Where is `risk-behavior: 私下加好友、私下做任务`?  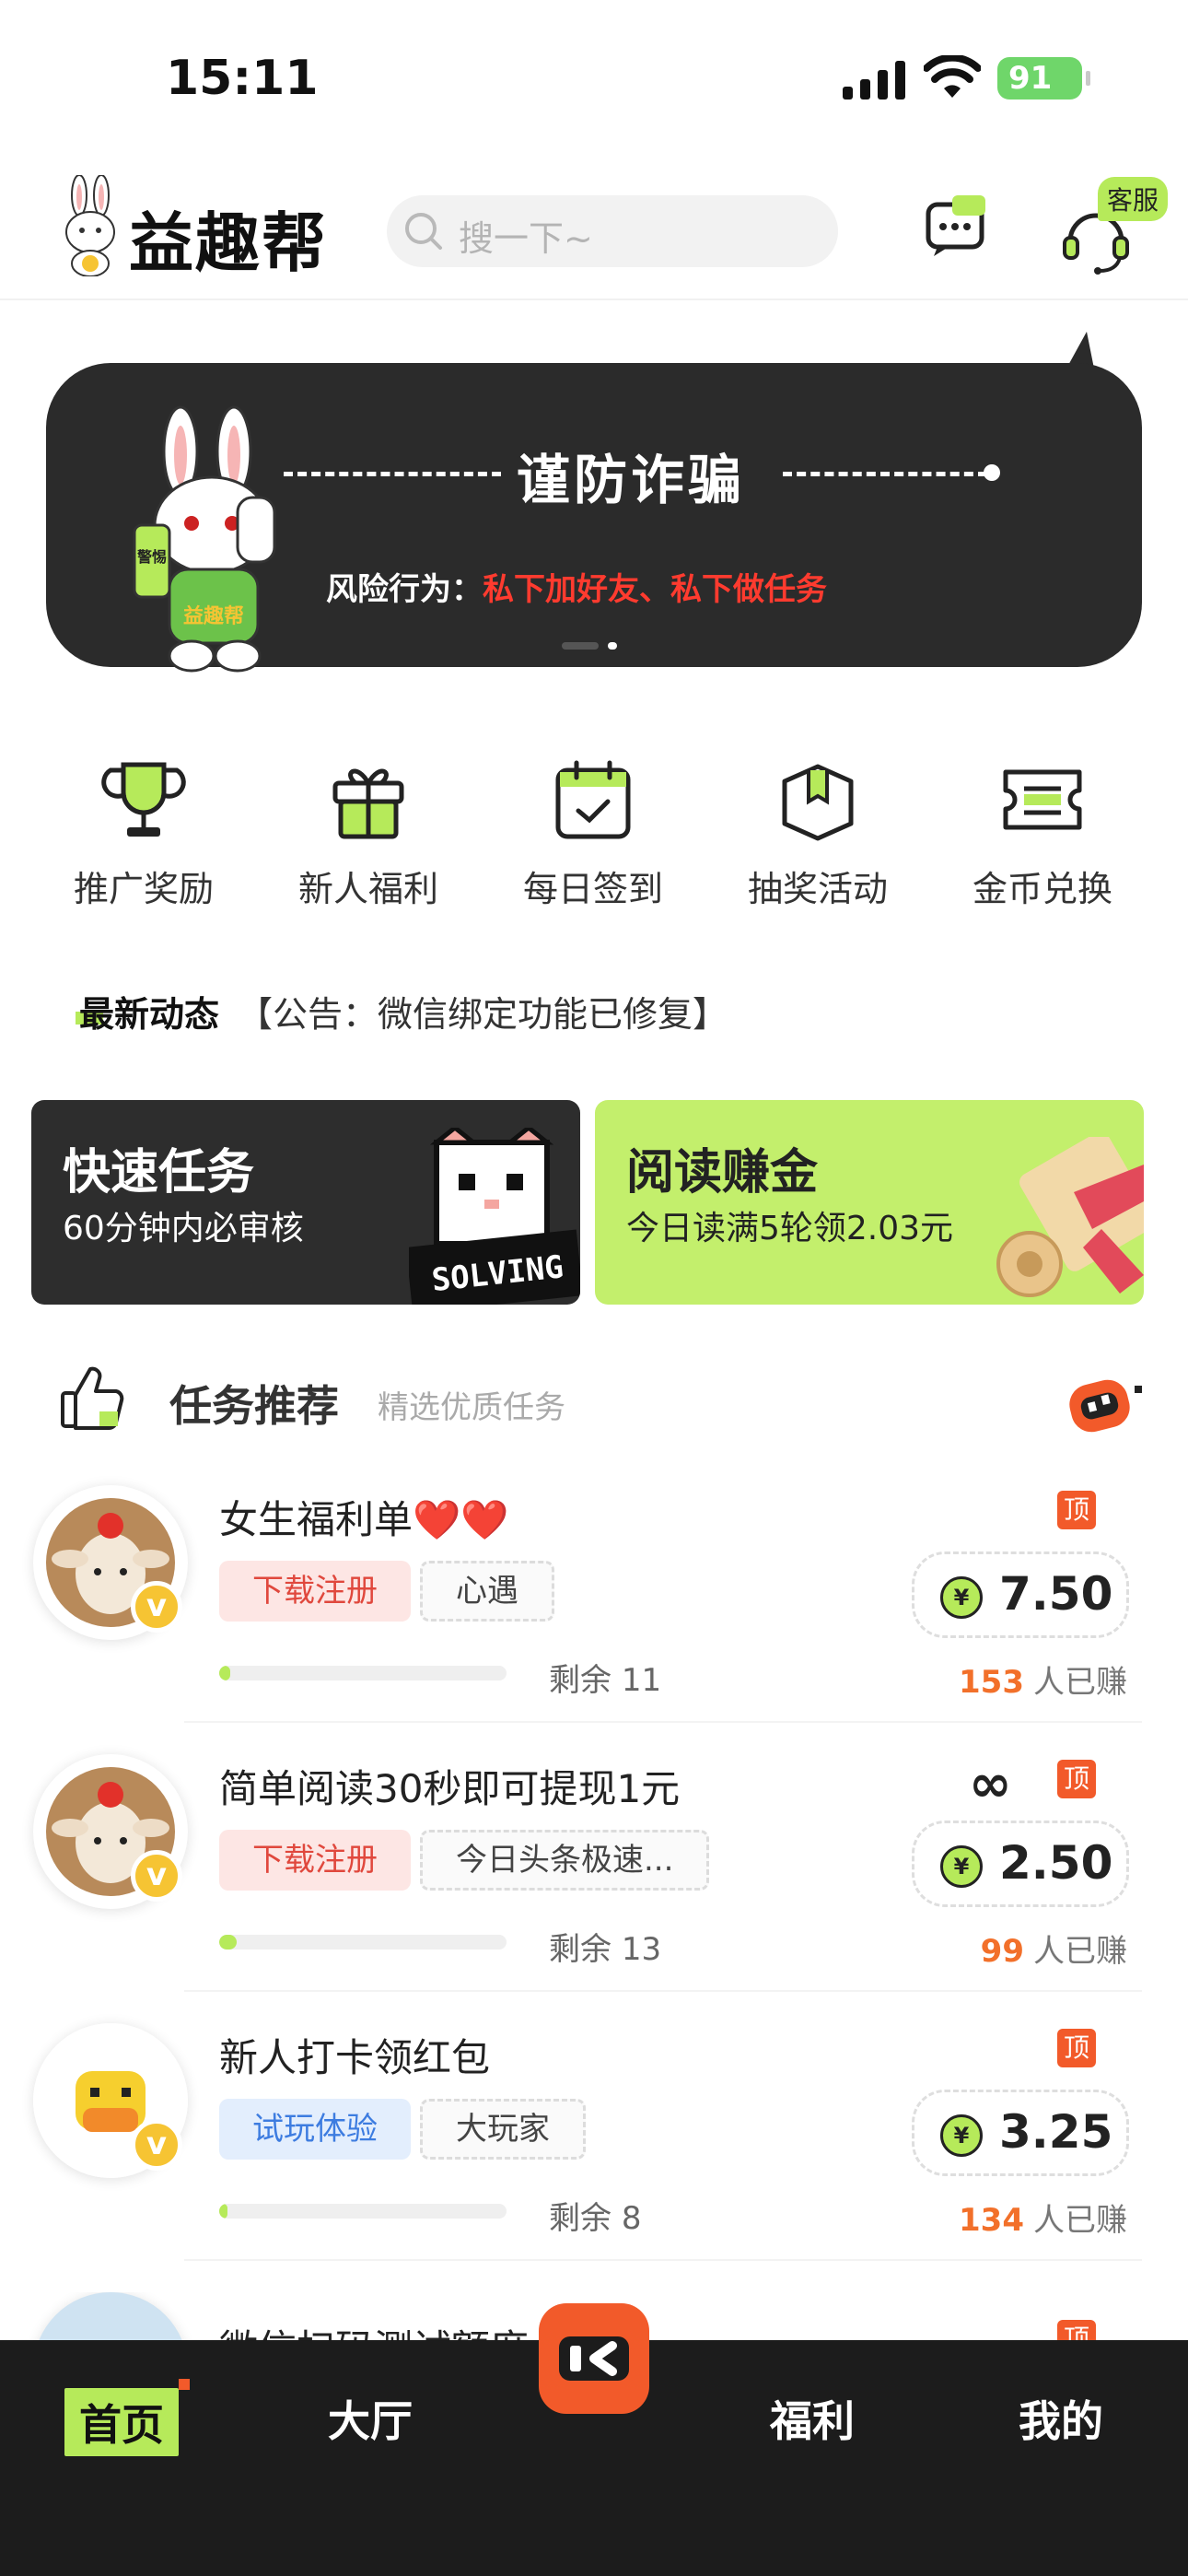
risk-behavior: 私下加好友、私下做任务 is located at coordinates (655, 589).